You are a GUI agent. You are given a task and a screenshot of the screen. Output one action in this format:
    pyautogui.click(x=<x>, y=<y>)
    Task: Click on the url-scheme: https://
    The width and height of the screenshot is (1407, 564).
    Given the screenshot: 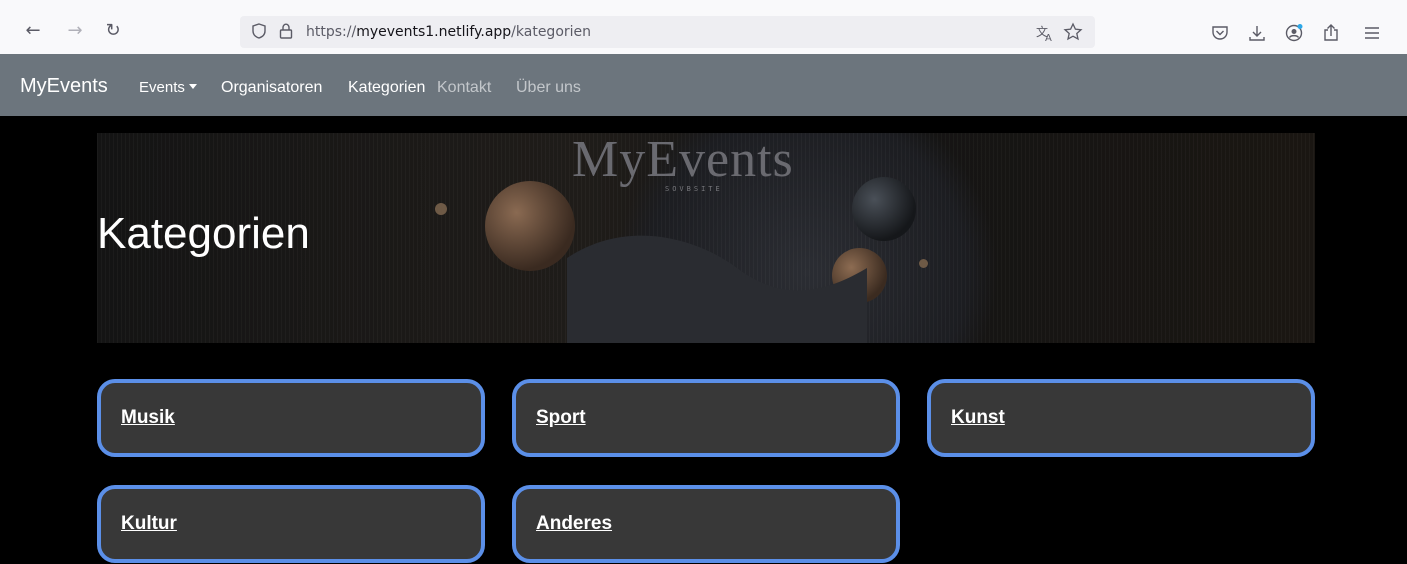 What is the action you would take?
    pyautogui.click(x=331, y=32)
    